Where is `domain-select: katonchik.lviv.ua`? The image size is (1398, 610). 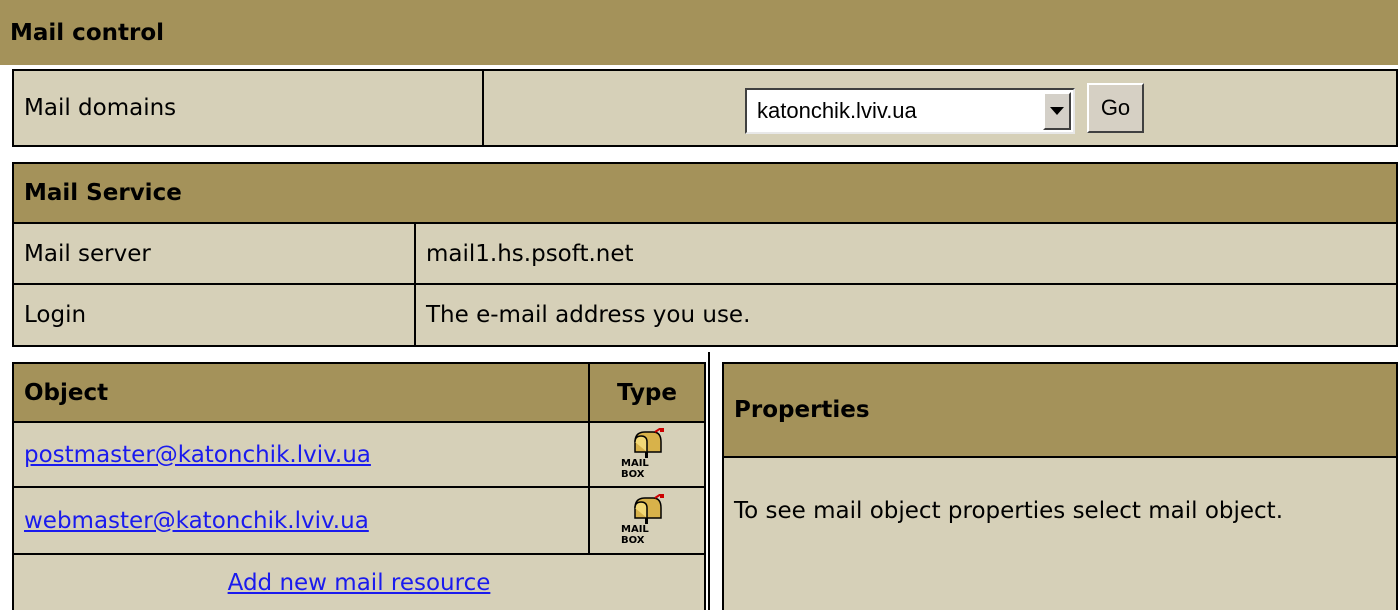
domain-select: katonchik.lviv.ua is located at coordinates (910, 111).